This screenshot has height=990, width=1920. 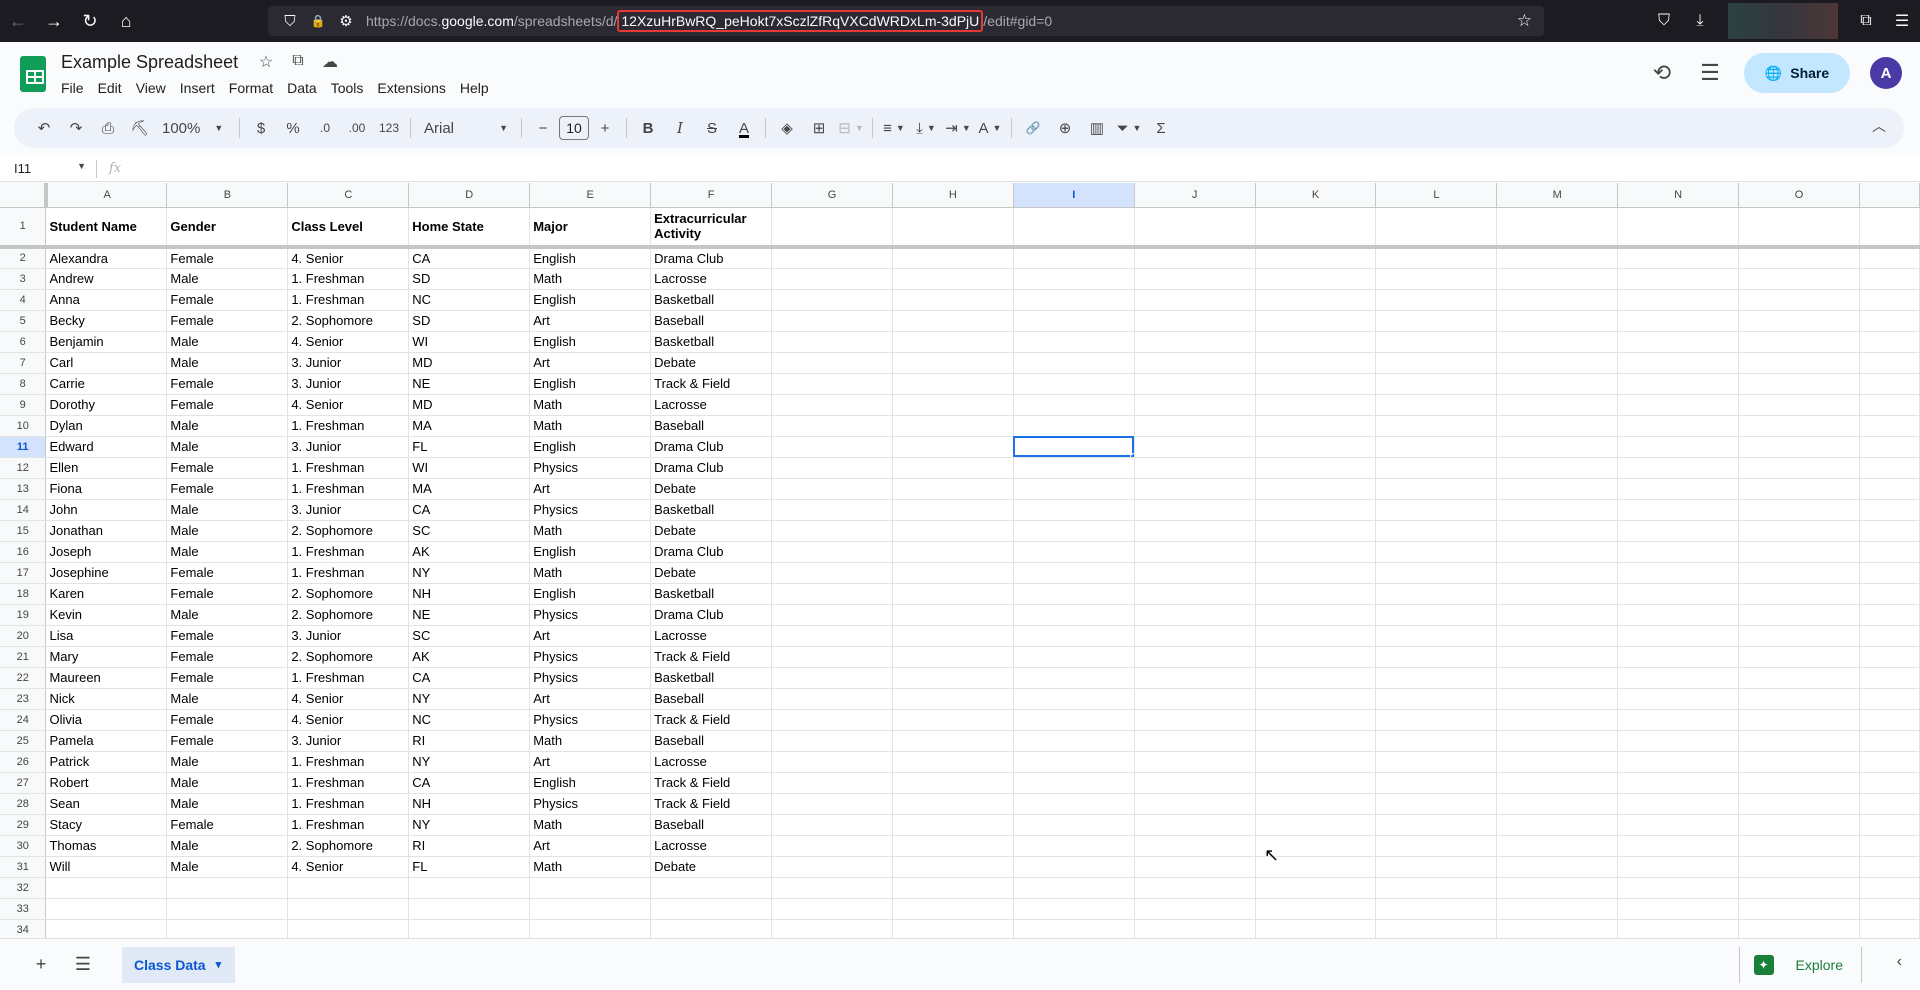 What do you see at coordinates (227, 468) in the screenshot?
I see `cell-b12: Female` at bounding box center [227, 468].